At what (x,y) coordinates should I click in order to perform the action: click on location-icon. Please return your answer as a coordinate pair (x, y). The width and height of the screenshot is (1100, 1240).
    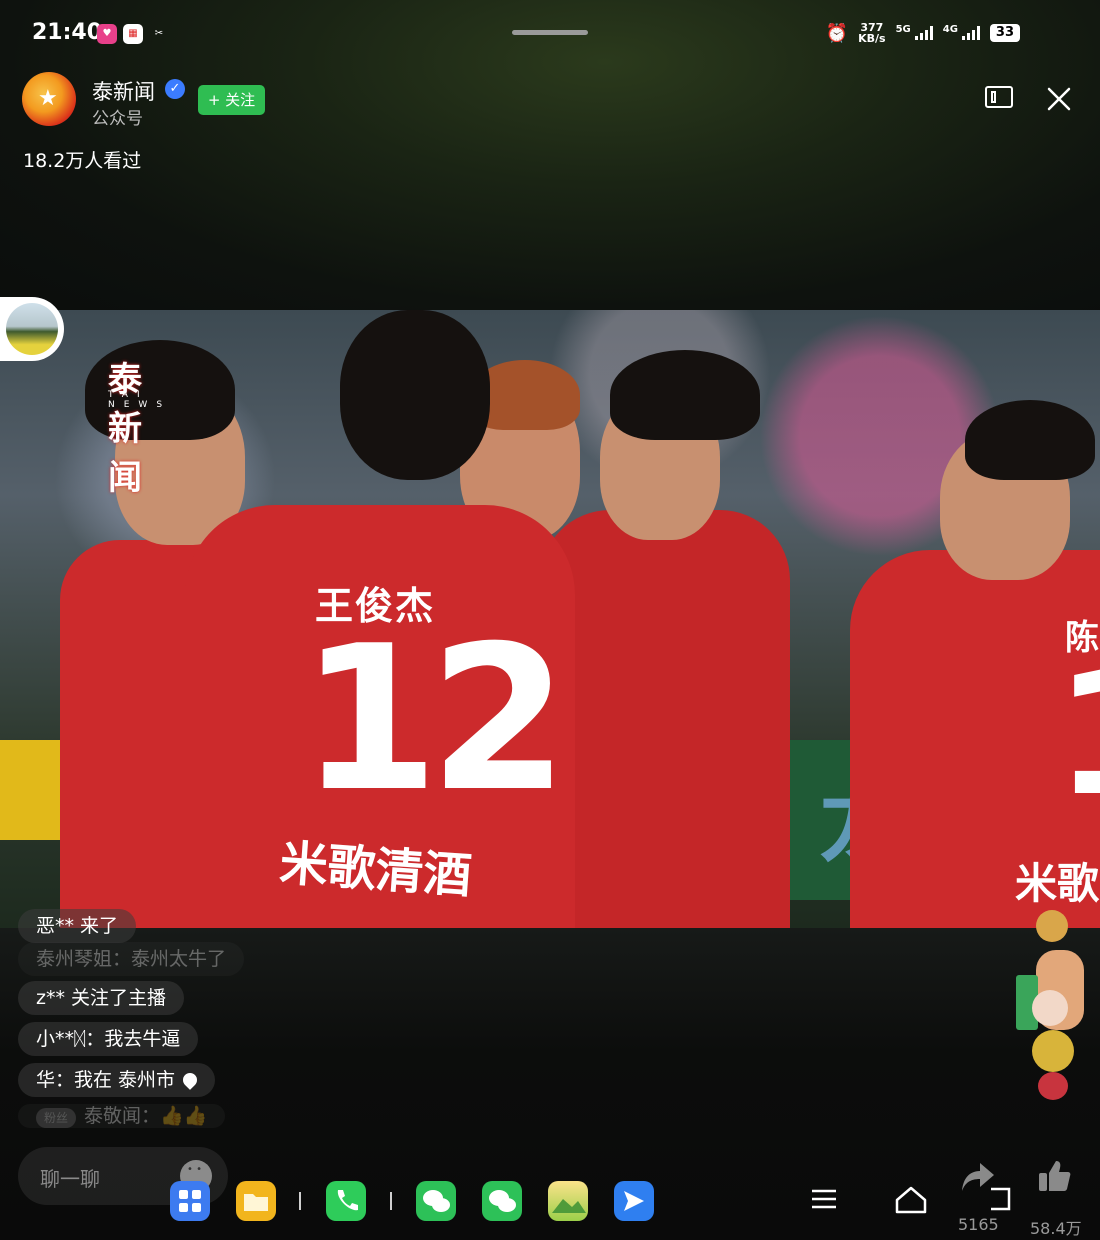
    Looking at the image, I should click on (190, 1080).